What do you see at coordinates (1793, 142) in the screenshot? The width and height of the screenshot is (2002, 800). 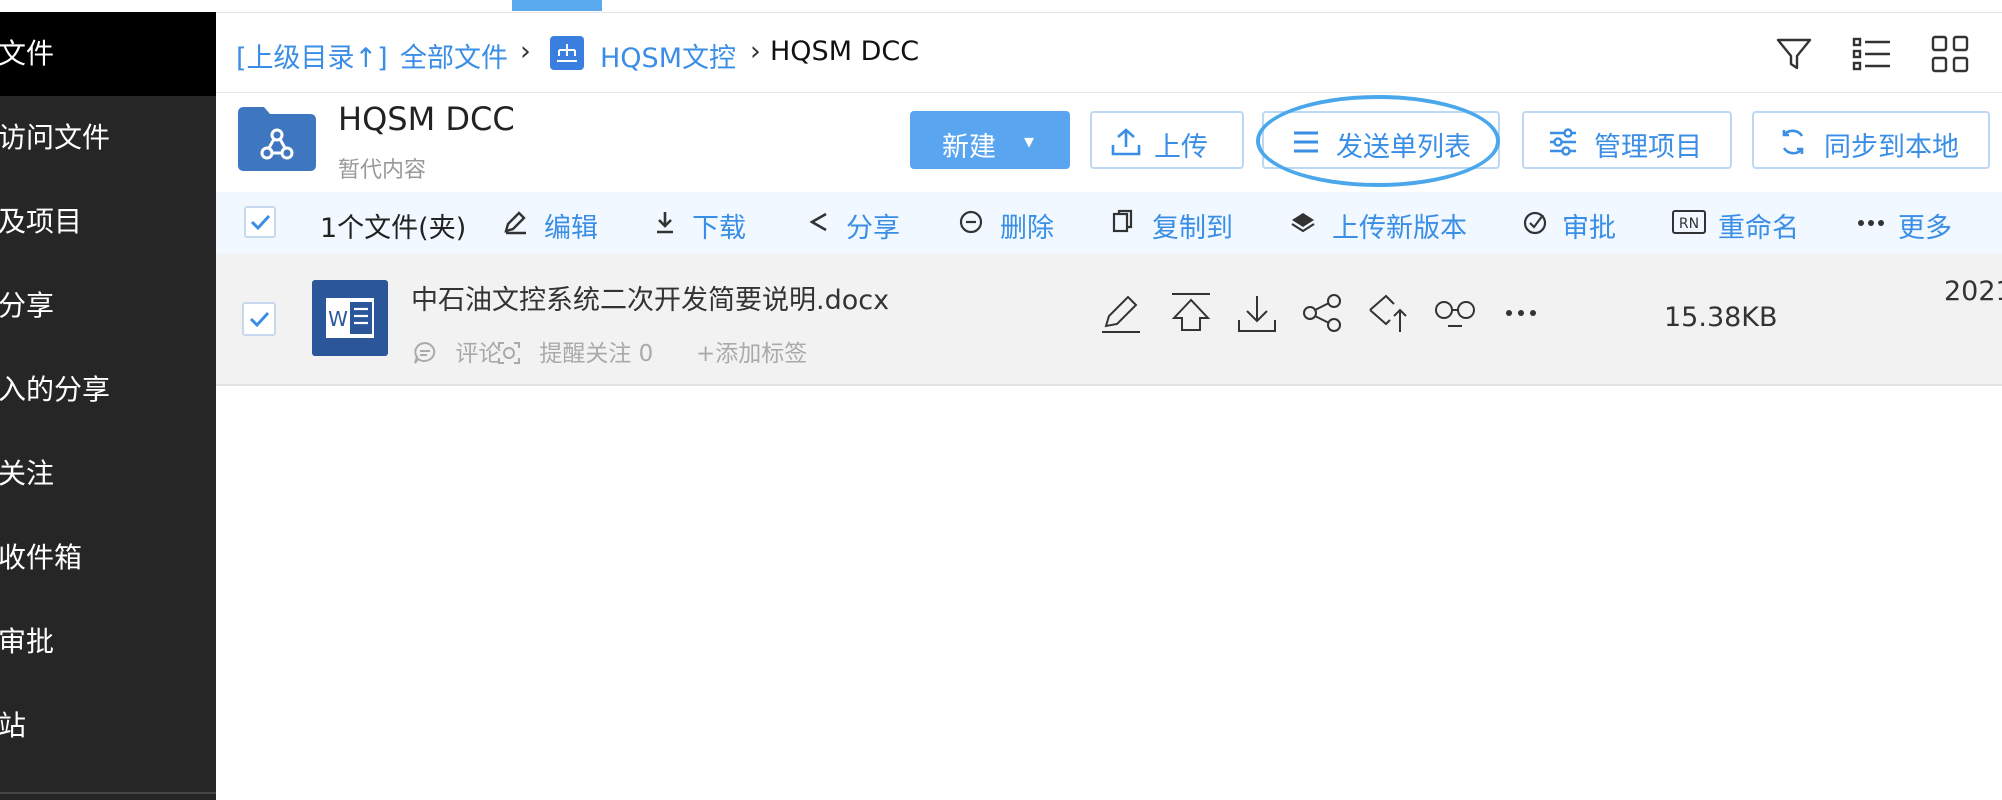 I see `sync-icon` at bounding box center [1793, 142].